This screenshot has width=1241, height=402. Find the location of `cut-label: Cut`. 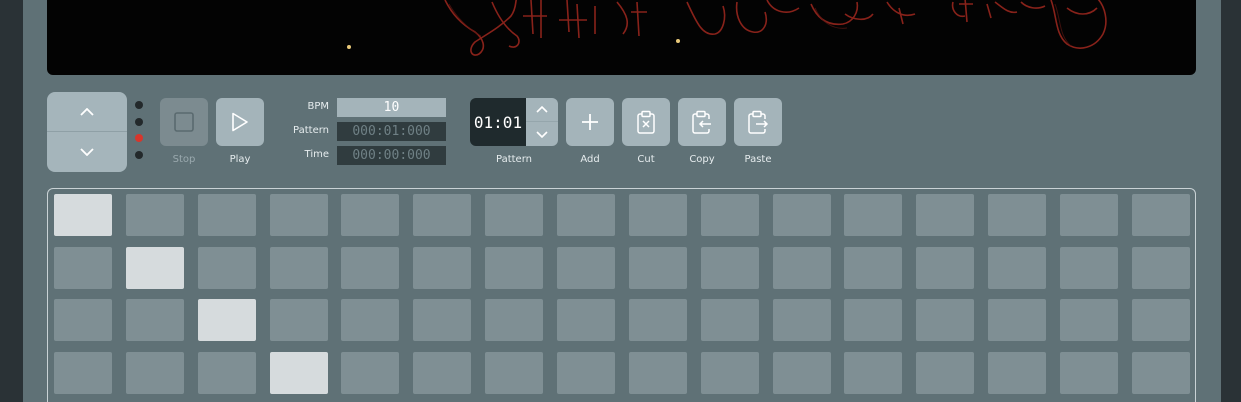

cut-label: Cut is located at coordinates (646, 159).